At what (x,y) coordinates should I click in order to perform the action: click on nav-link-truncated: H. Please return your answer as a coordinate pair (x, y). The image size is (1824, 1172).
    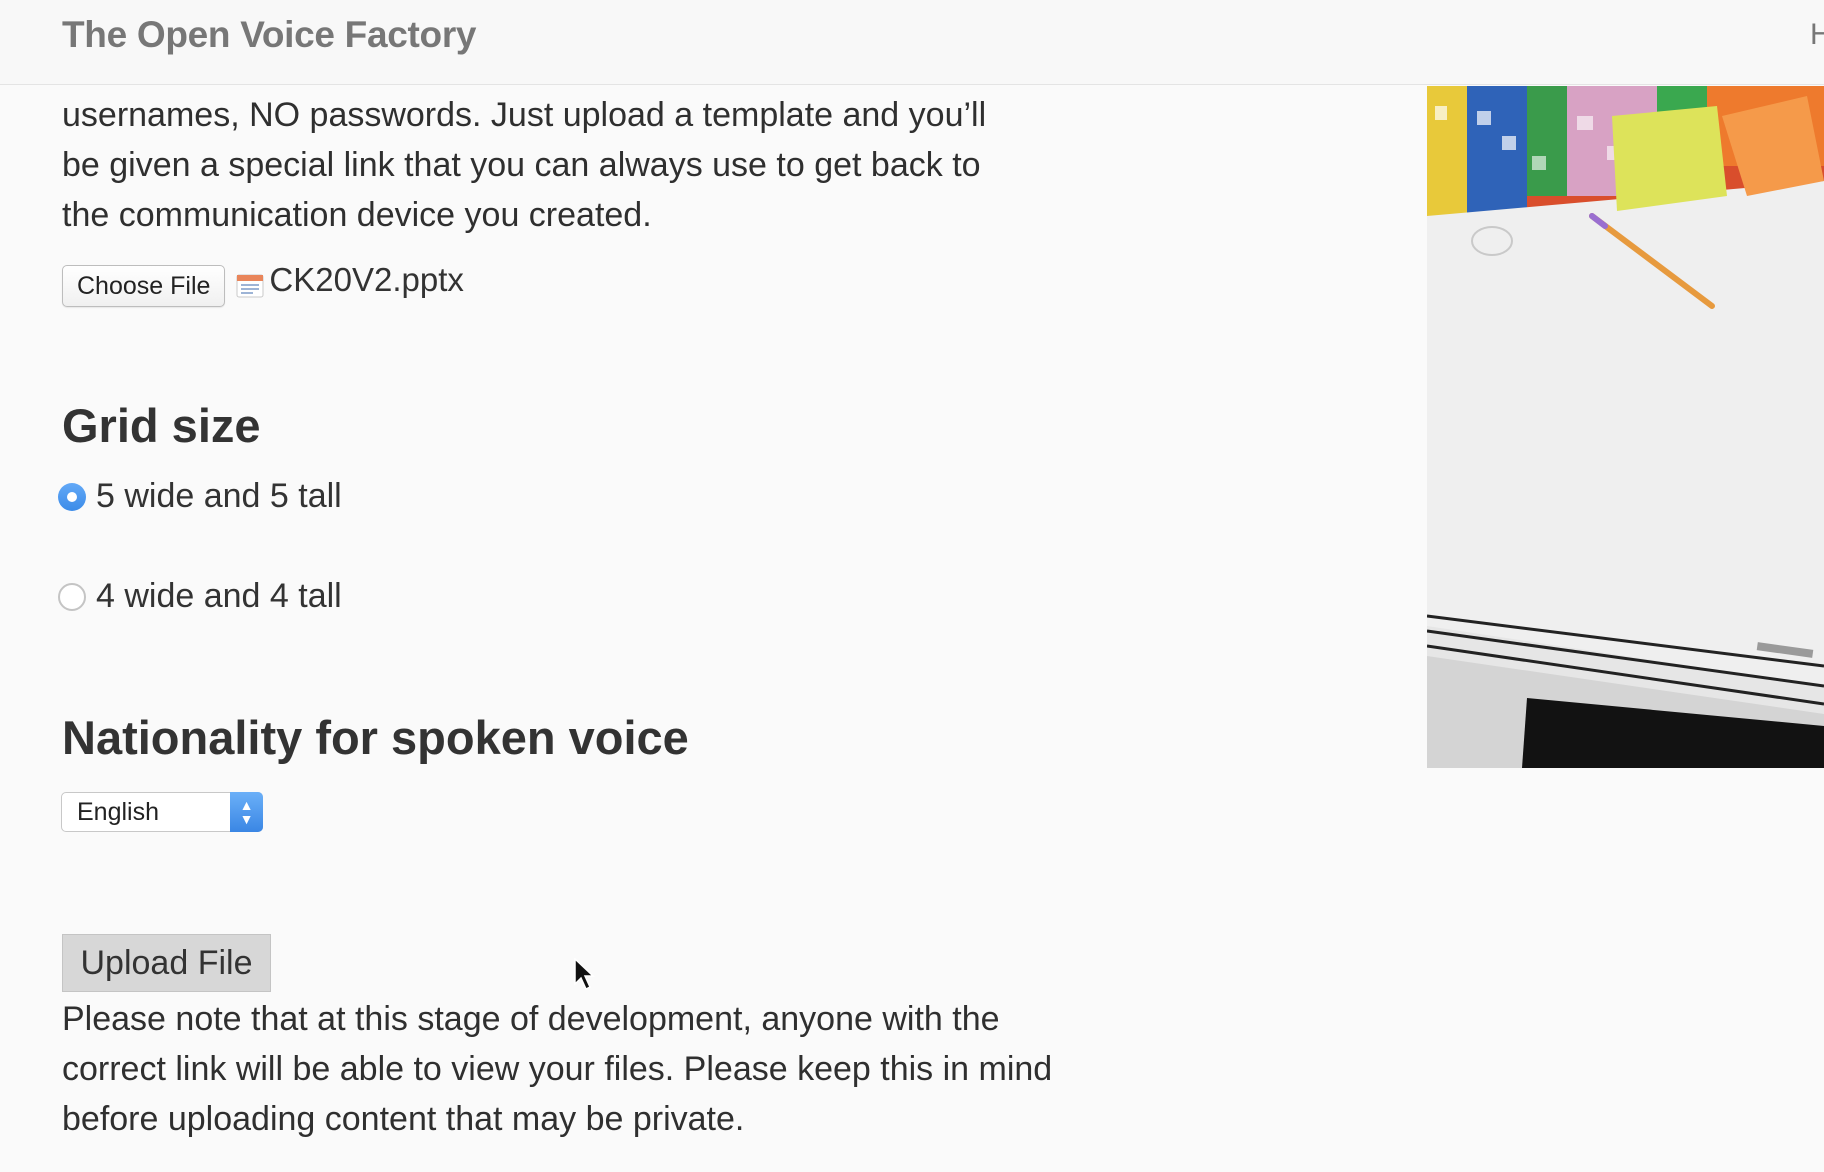
    Looking at the image, I should click on (1817, 35).